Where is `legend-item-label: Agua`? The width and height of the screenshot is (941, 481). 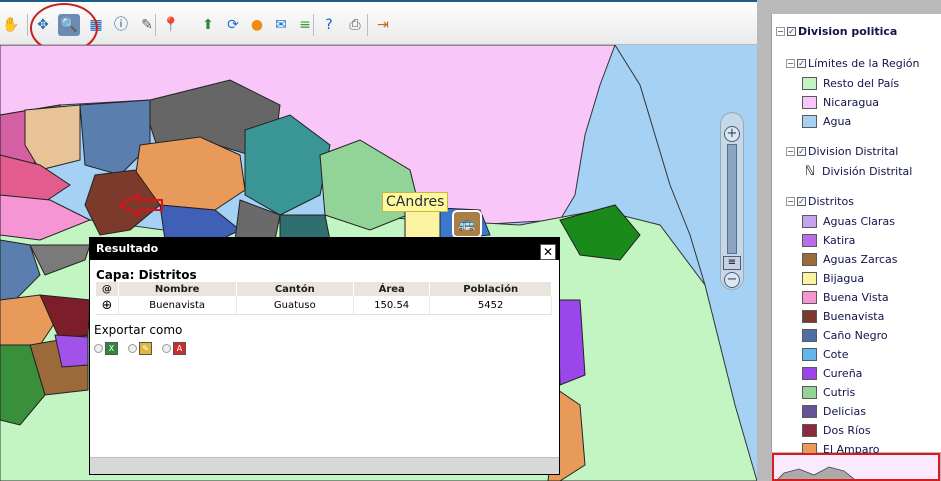
legend-item-label: Agua is located at coordinates (837, 121).